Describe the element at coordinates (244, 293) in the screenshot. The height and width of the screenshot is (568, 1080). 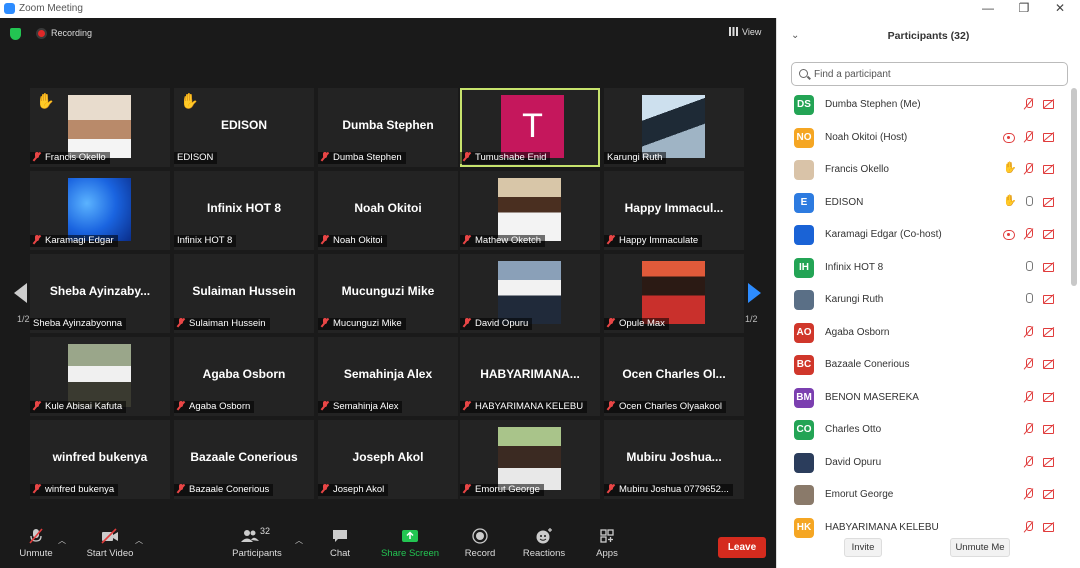
I see `video-tile: Sulaiman Hussein Sulaiman Hussein` at that location.